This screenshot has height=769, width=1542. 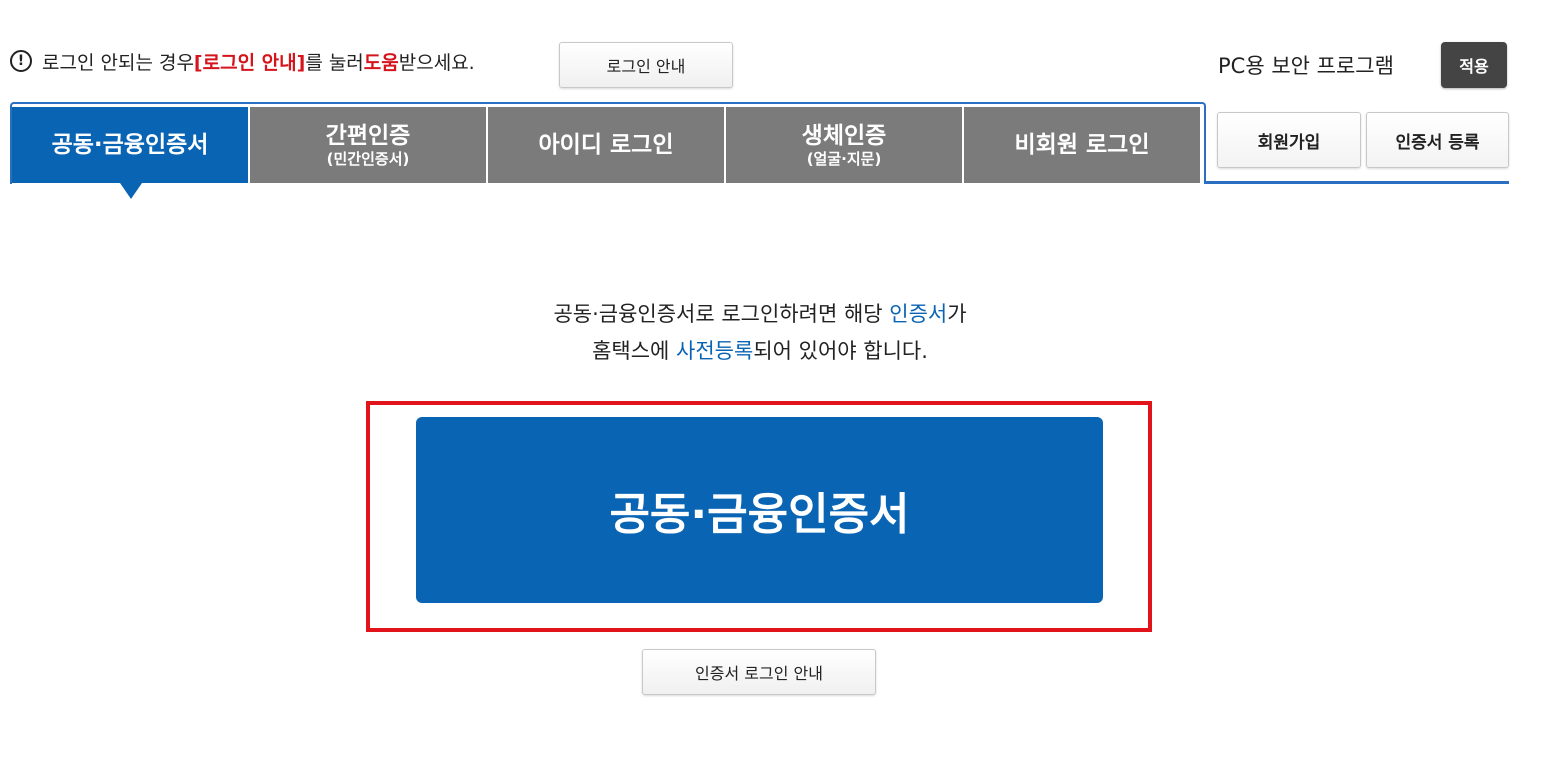 I want to click on notice-text-1: 로그인 안되는 경우, so click(x=118, y=62).